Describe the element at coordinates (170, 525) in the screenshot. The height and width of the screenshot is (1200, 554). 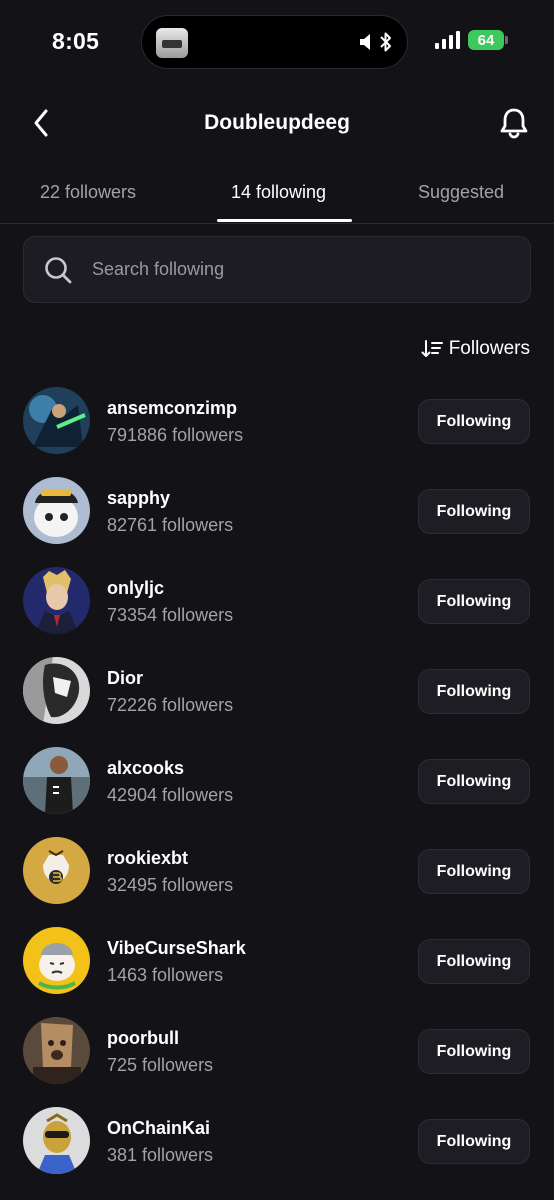
I see `user-follower-count: 82761 followers` at that location.